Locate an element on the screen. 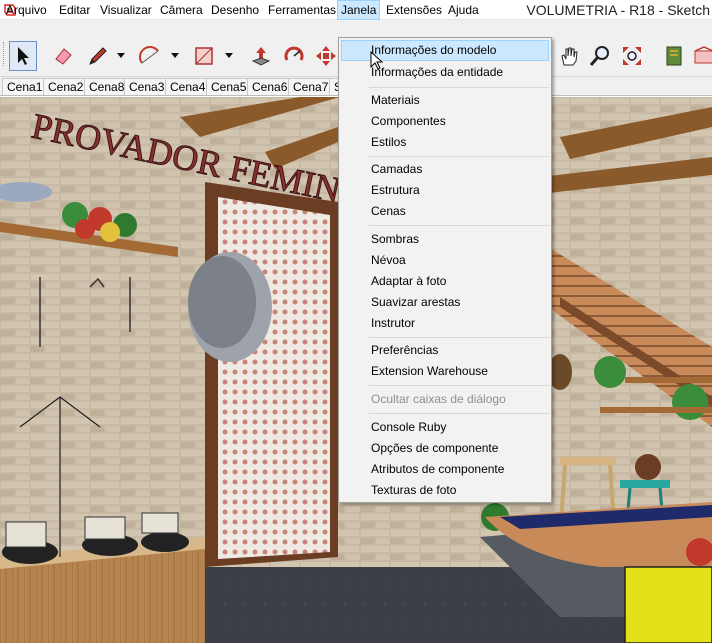 This screenshot has width=712, height=643. push-pull-icon is located at coordinates (261, 56).